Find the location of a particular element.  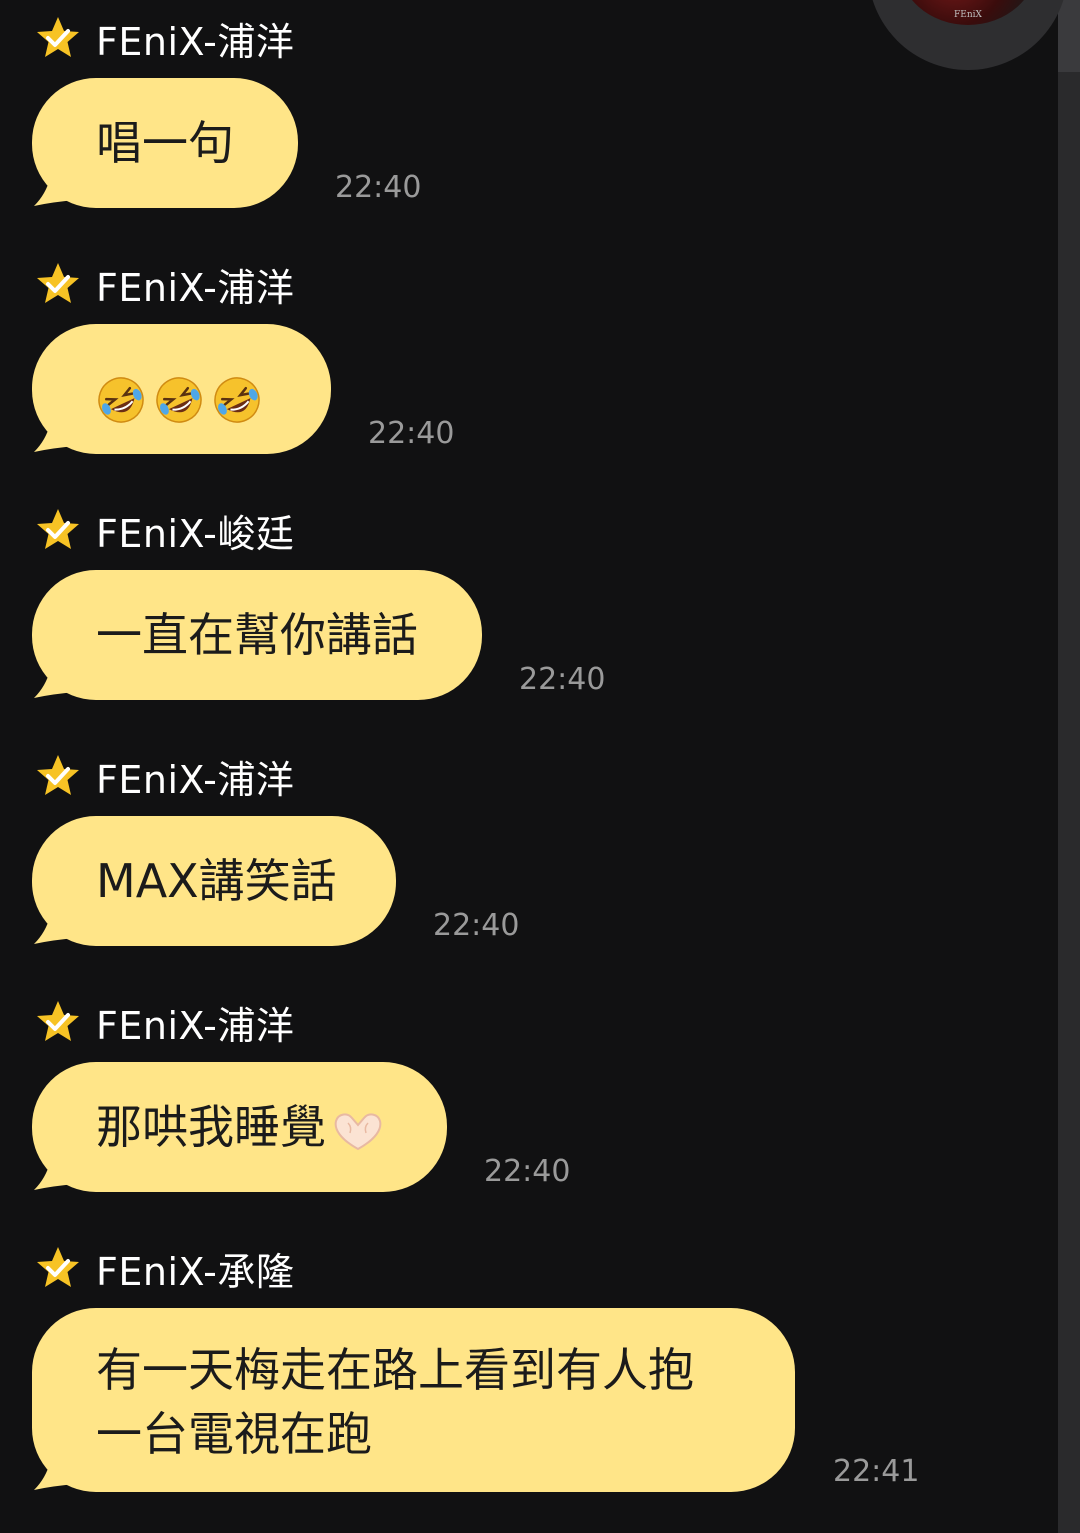

message-text: 那哄我睡覺 is located at coordinates (211, 1127).